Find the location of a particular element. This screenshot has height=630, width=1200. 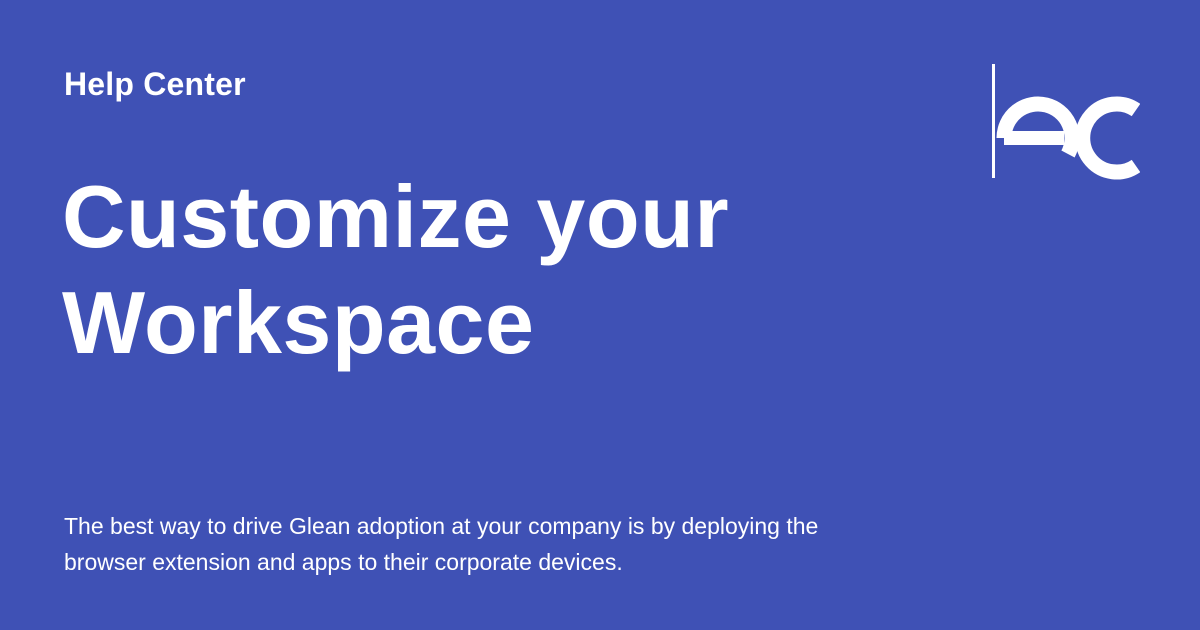

section-label: Help Center is located at coordinates (155, 84).